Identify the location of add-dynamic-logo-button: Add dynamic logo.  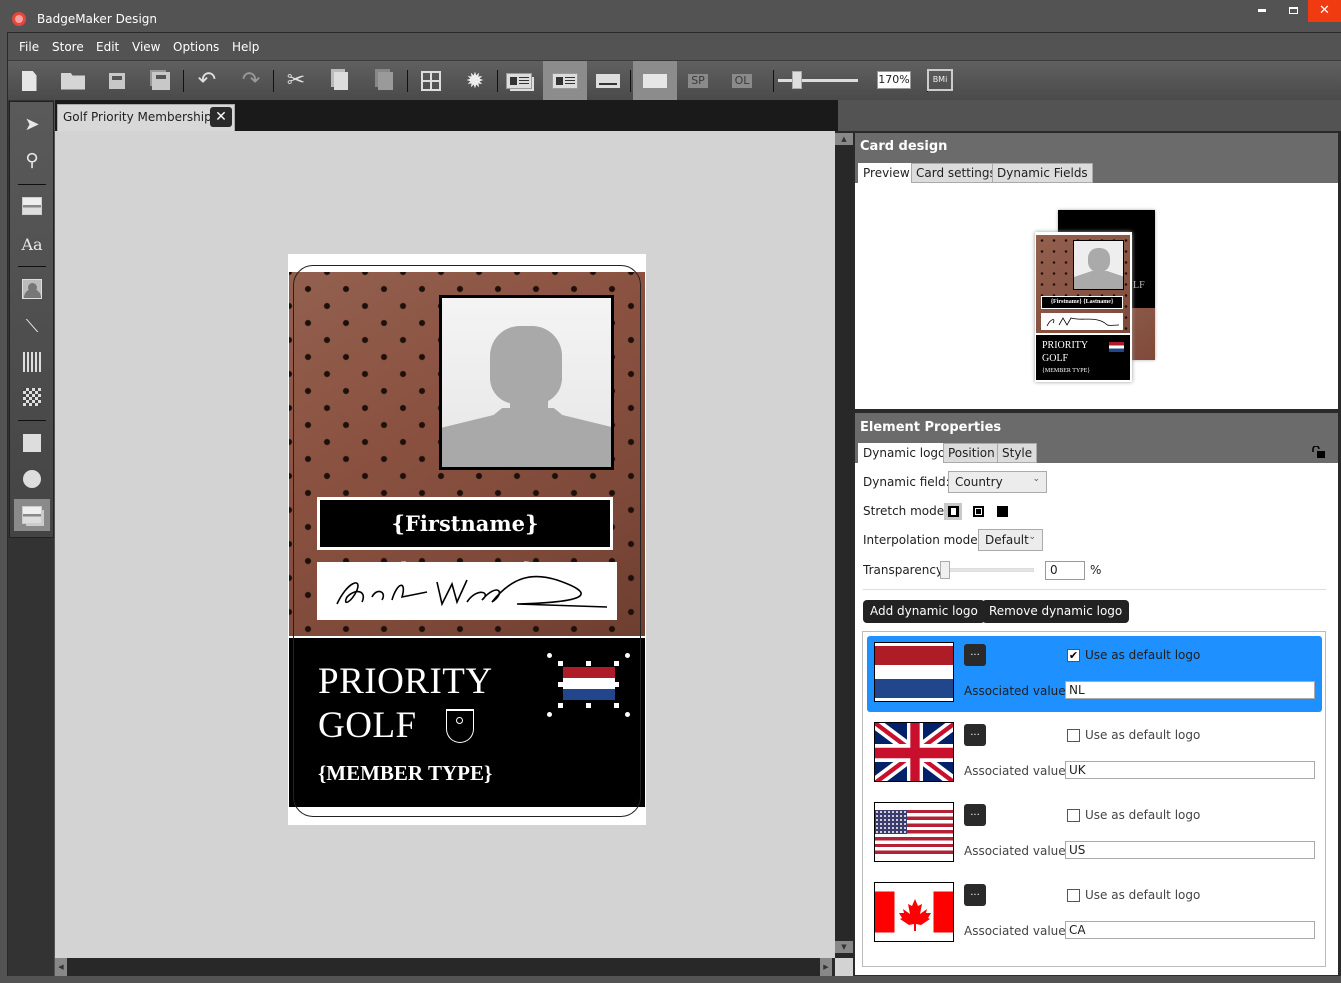
(924, 611).